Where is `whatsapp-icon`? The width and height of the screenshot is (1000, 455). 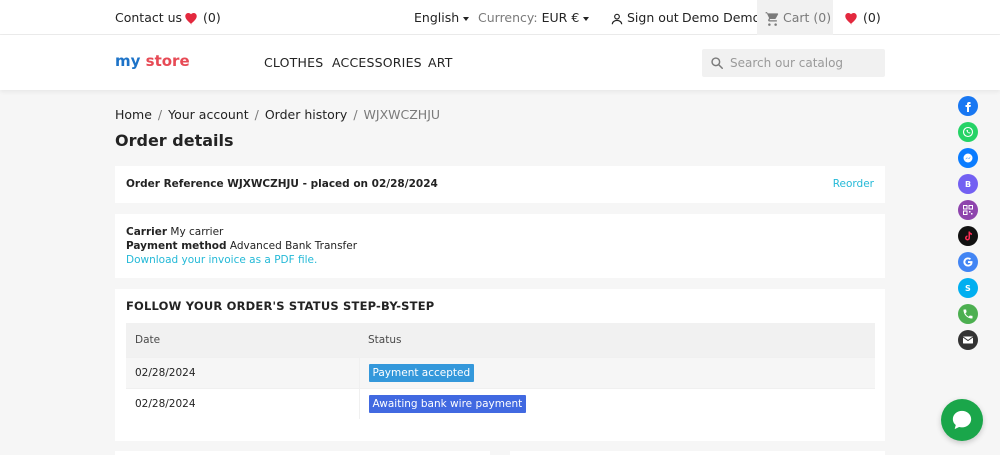 whatsapp-icon is located at coordinates (968, 132).